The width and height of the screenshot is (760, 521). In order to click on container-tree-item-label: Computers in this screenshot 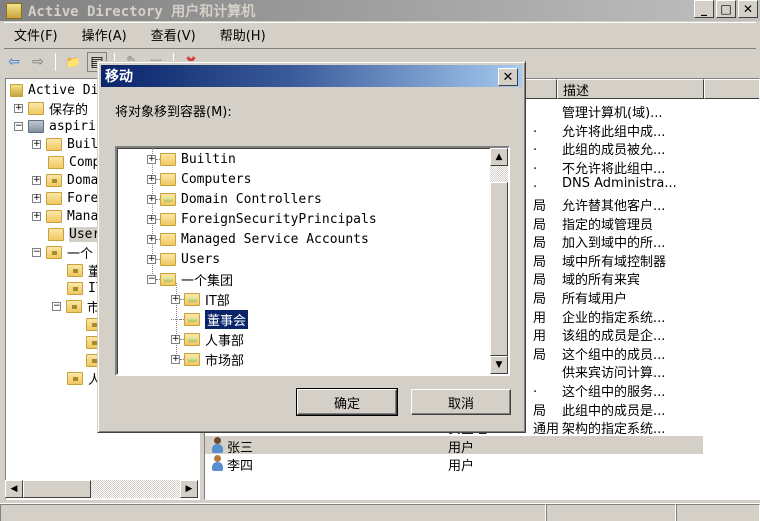, I will do `click(216, 179)`.